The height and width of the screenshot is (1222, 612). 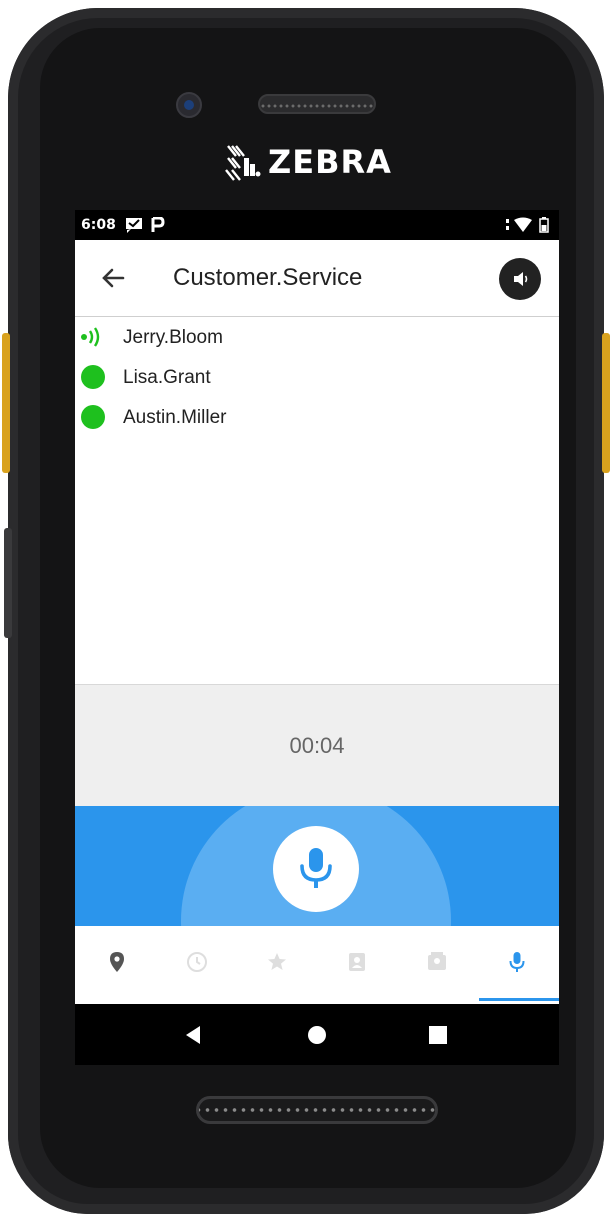 I want to click on member-name: Austin.Miller, so click(x=175, y=417).